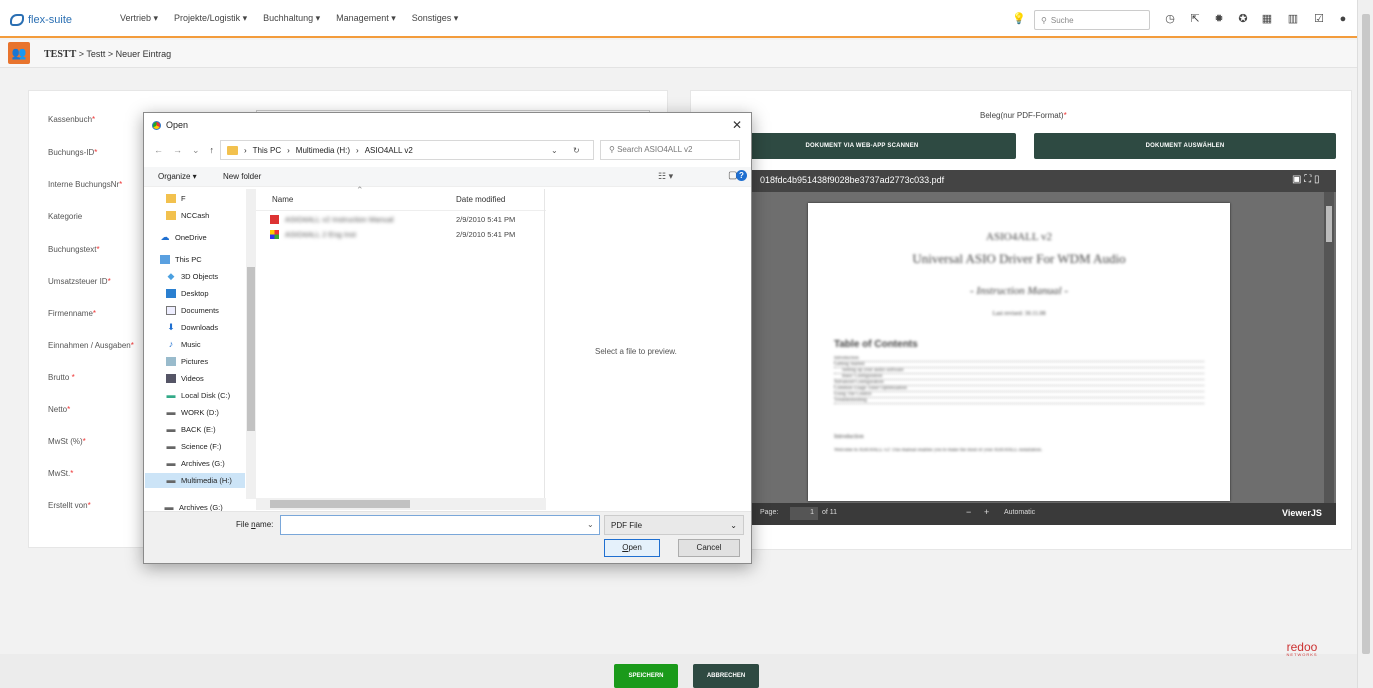  What do you see at coordinates (986, 512) in the screenshot?
I see `zoom-in-icon: +` at bounding box center [986, 512].